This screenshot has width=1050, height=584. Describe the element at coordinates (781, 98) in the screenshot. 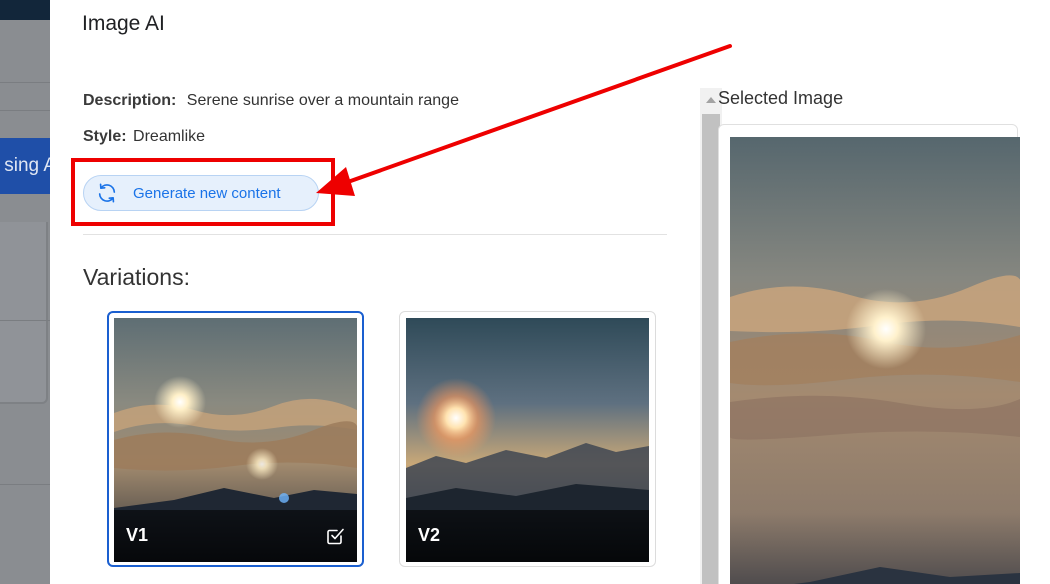

I see `selected-image-title: Selected Image` at that location.